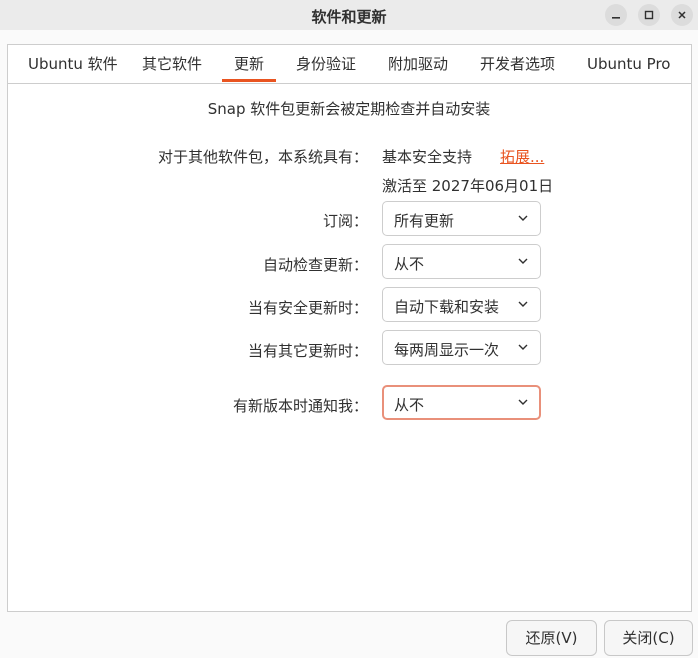 This screenshot has width=698, height=658. What do you see at coordinates (300, 406) in the screenshot?
I see `notify-new-version-label: 有新版本时通知我：` at bounding box center [300, 406].